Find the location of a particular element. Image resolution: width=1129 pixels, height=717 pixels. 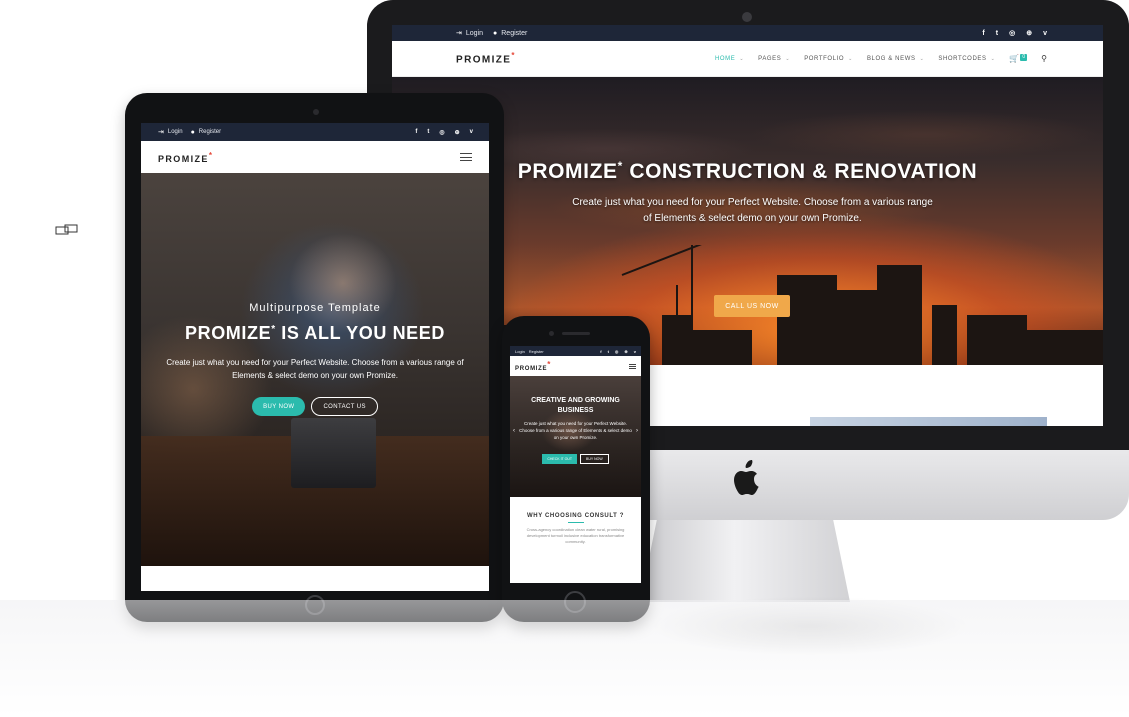

menu-item-home: HOME ⌄ is located at coordinates (729, 59).